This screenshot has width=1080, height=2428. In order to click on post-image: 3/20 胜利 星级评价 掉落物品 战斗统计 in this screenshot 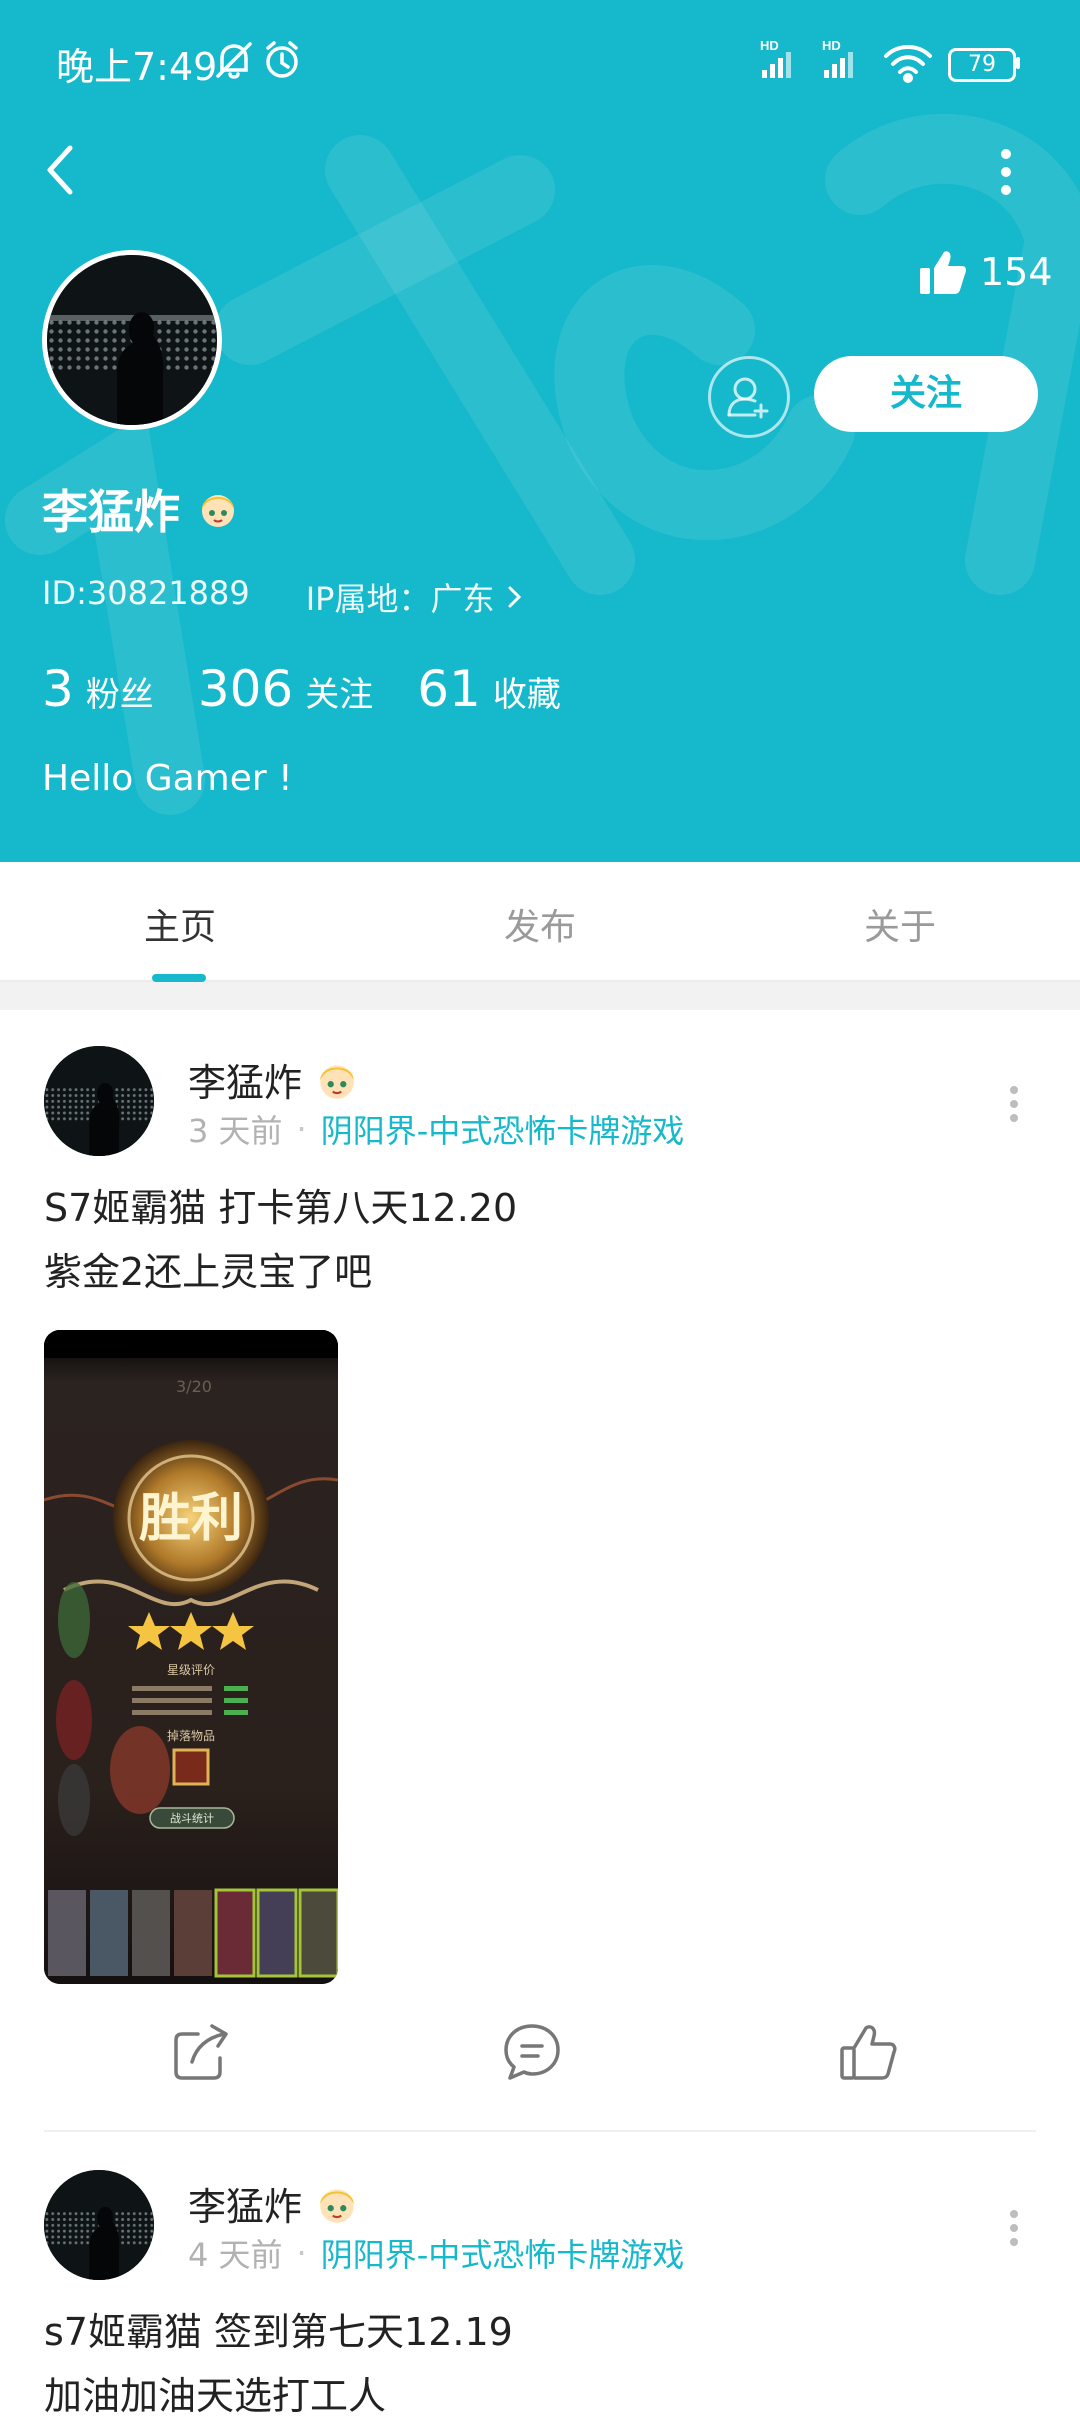, I will do `click(191, 1657)`.